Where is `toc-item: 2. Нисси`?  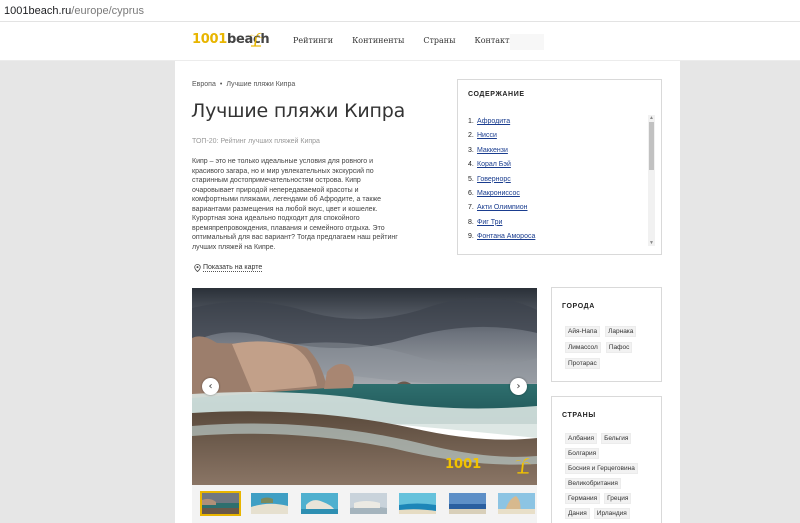 toc-item: 2. Нисси is located at coordinates (501, 139).